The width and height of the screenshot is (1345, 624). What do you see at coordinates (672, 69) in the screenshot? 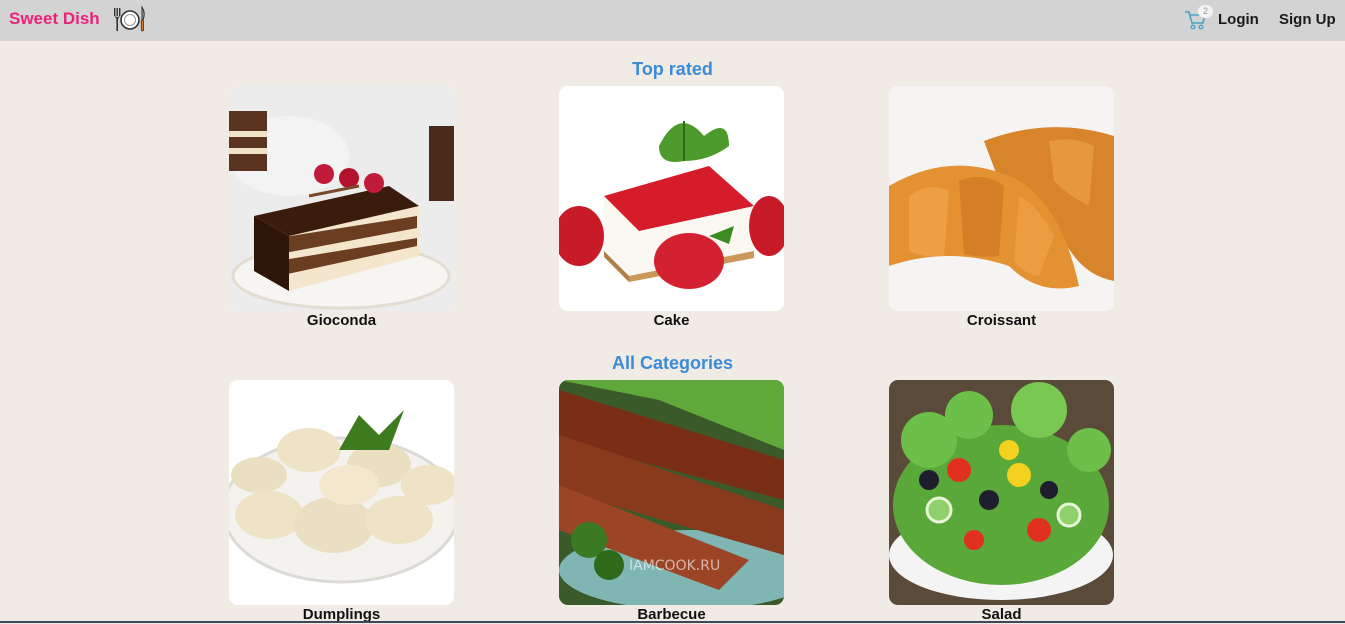
I see `top-rated-heading: Top rated` at bounding box center [672, 69].